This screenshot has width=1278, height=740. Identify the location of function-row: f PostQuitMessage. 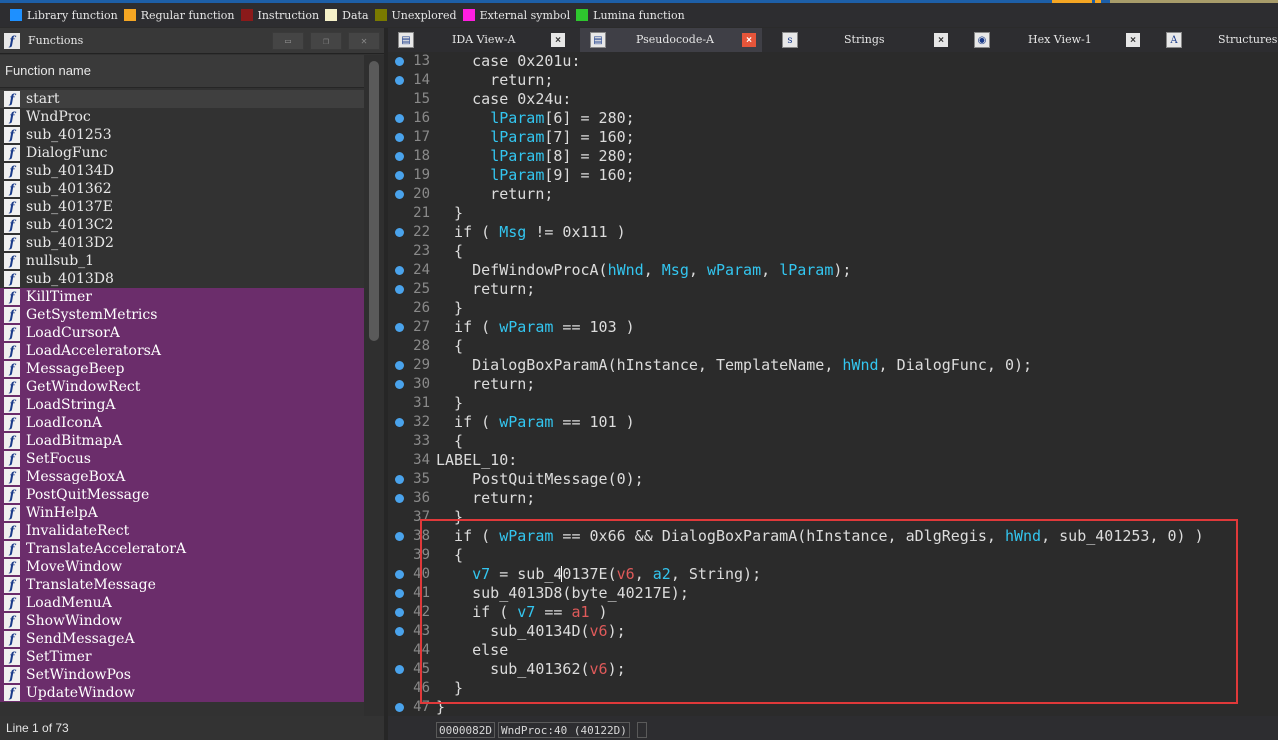
(182, 495).